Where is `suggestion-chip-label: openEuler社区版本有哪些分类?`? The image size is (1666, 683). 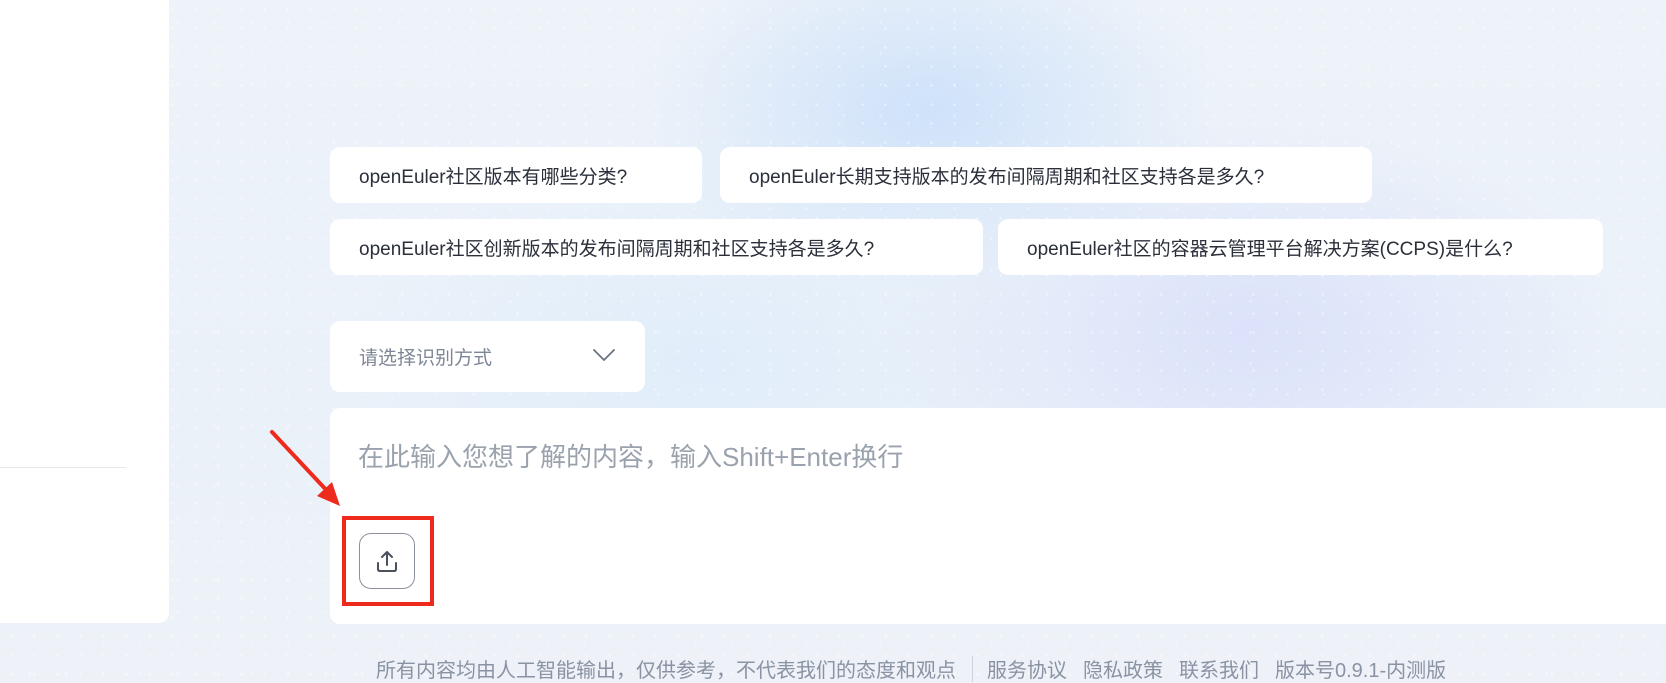
suggestion-chip-label: openEuler社区版本有哪些分类? is located at coordinates (493, 177).